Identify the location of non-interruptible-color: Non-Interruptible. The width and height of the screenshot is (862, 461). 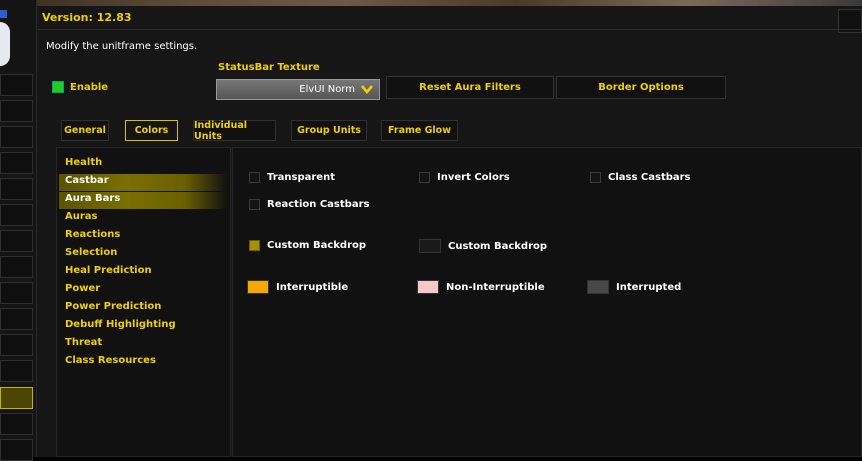
(481, 287).